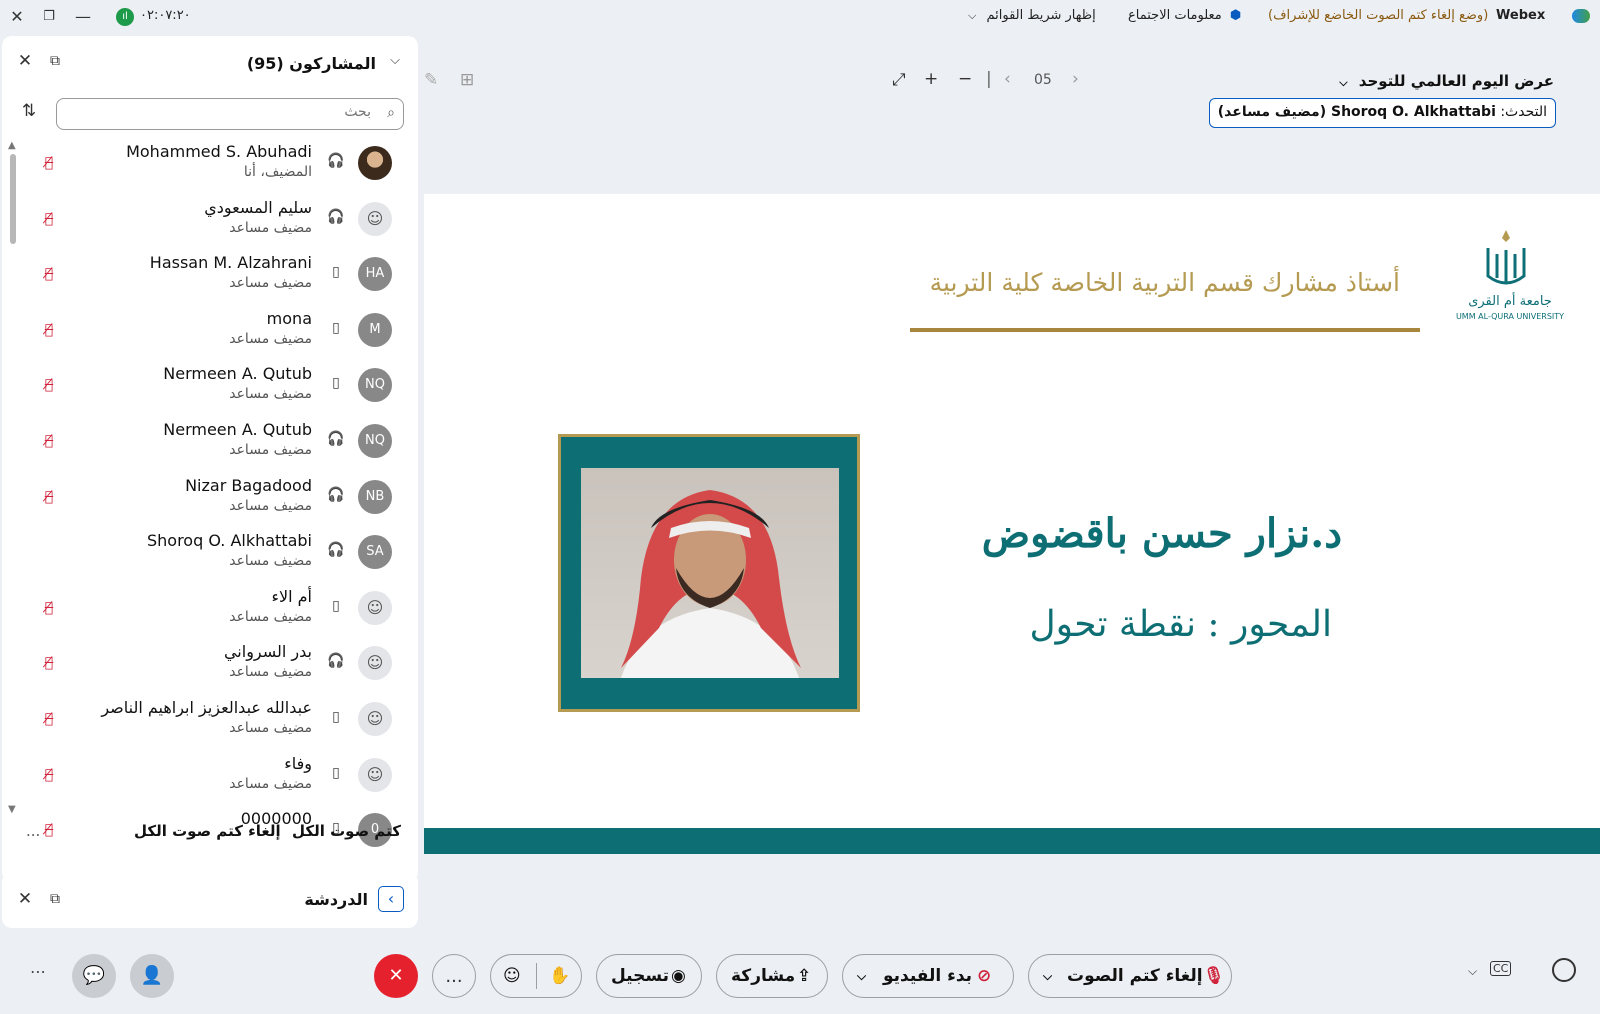 The height and width of the screenshot is (1014, 1600). Describe the element at coordinates (216, 667) in the screenshot. I see `participant-row: 🎙̸ بدر السرواني مضيف مساعد 🎧 ☺` at that location.